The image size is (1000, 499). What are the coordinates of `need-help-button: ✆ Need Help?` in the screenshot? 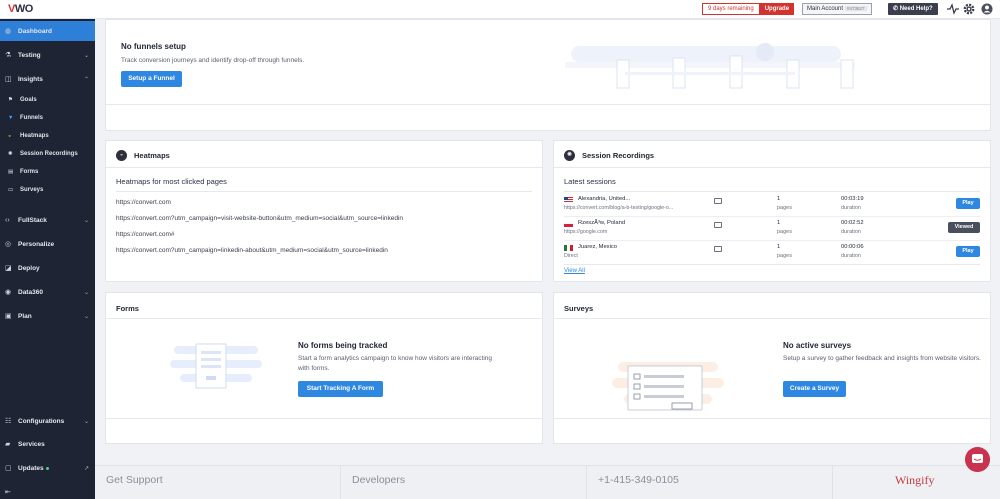 It's located at (913, 9).